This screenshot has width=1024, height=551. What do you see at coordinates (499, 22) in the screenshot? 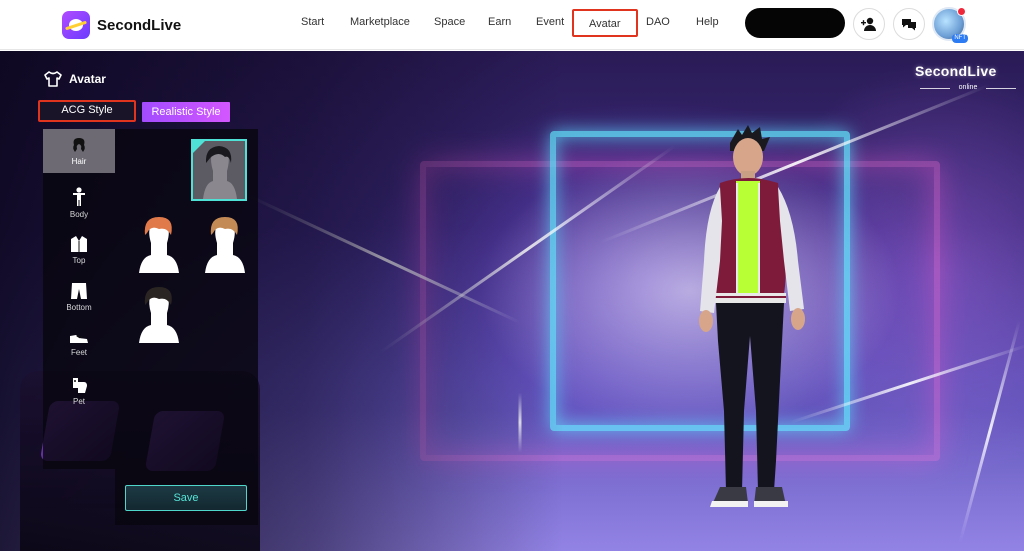
I see `nav-earn: Earn` at bounding box center [499, 22].